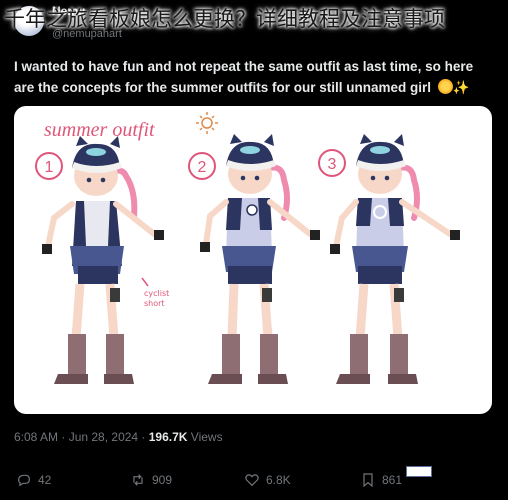 This screenshot has height=500, width=508. Describe the element at coordinates (154, 303) in the screenshot. I see `annotation-line-2: short` at that location.